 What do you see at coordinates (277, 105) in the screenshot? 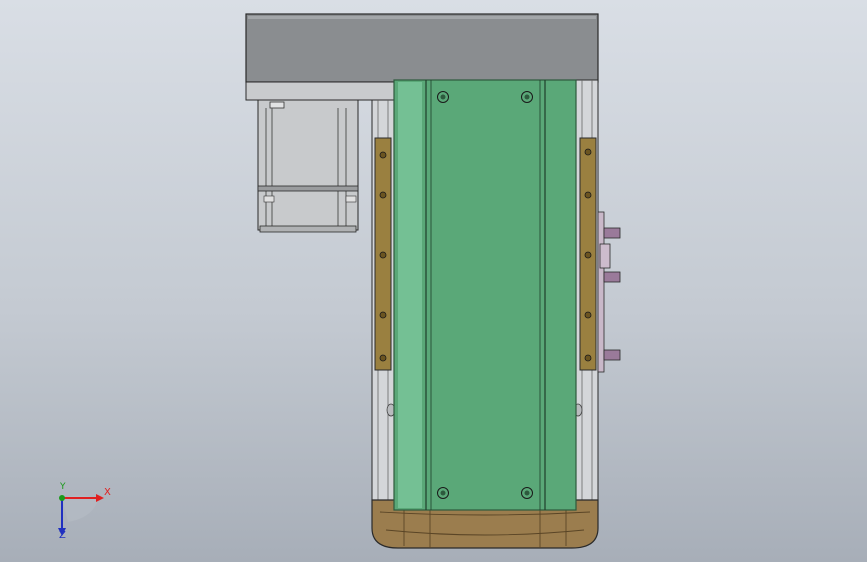
I see `motor-connector` at bounding box center [277, 105].